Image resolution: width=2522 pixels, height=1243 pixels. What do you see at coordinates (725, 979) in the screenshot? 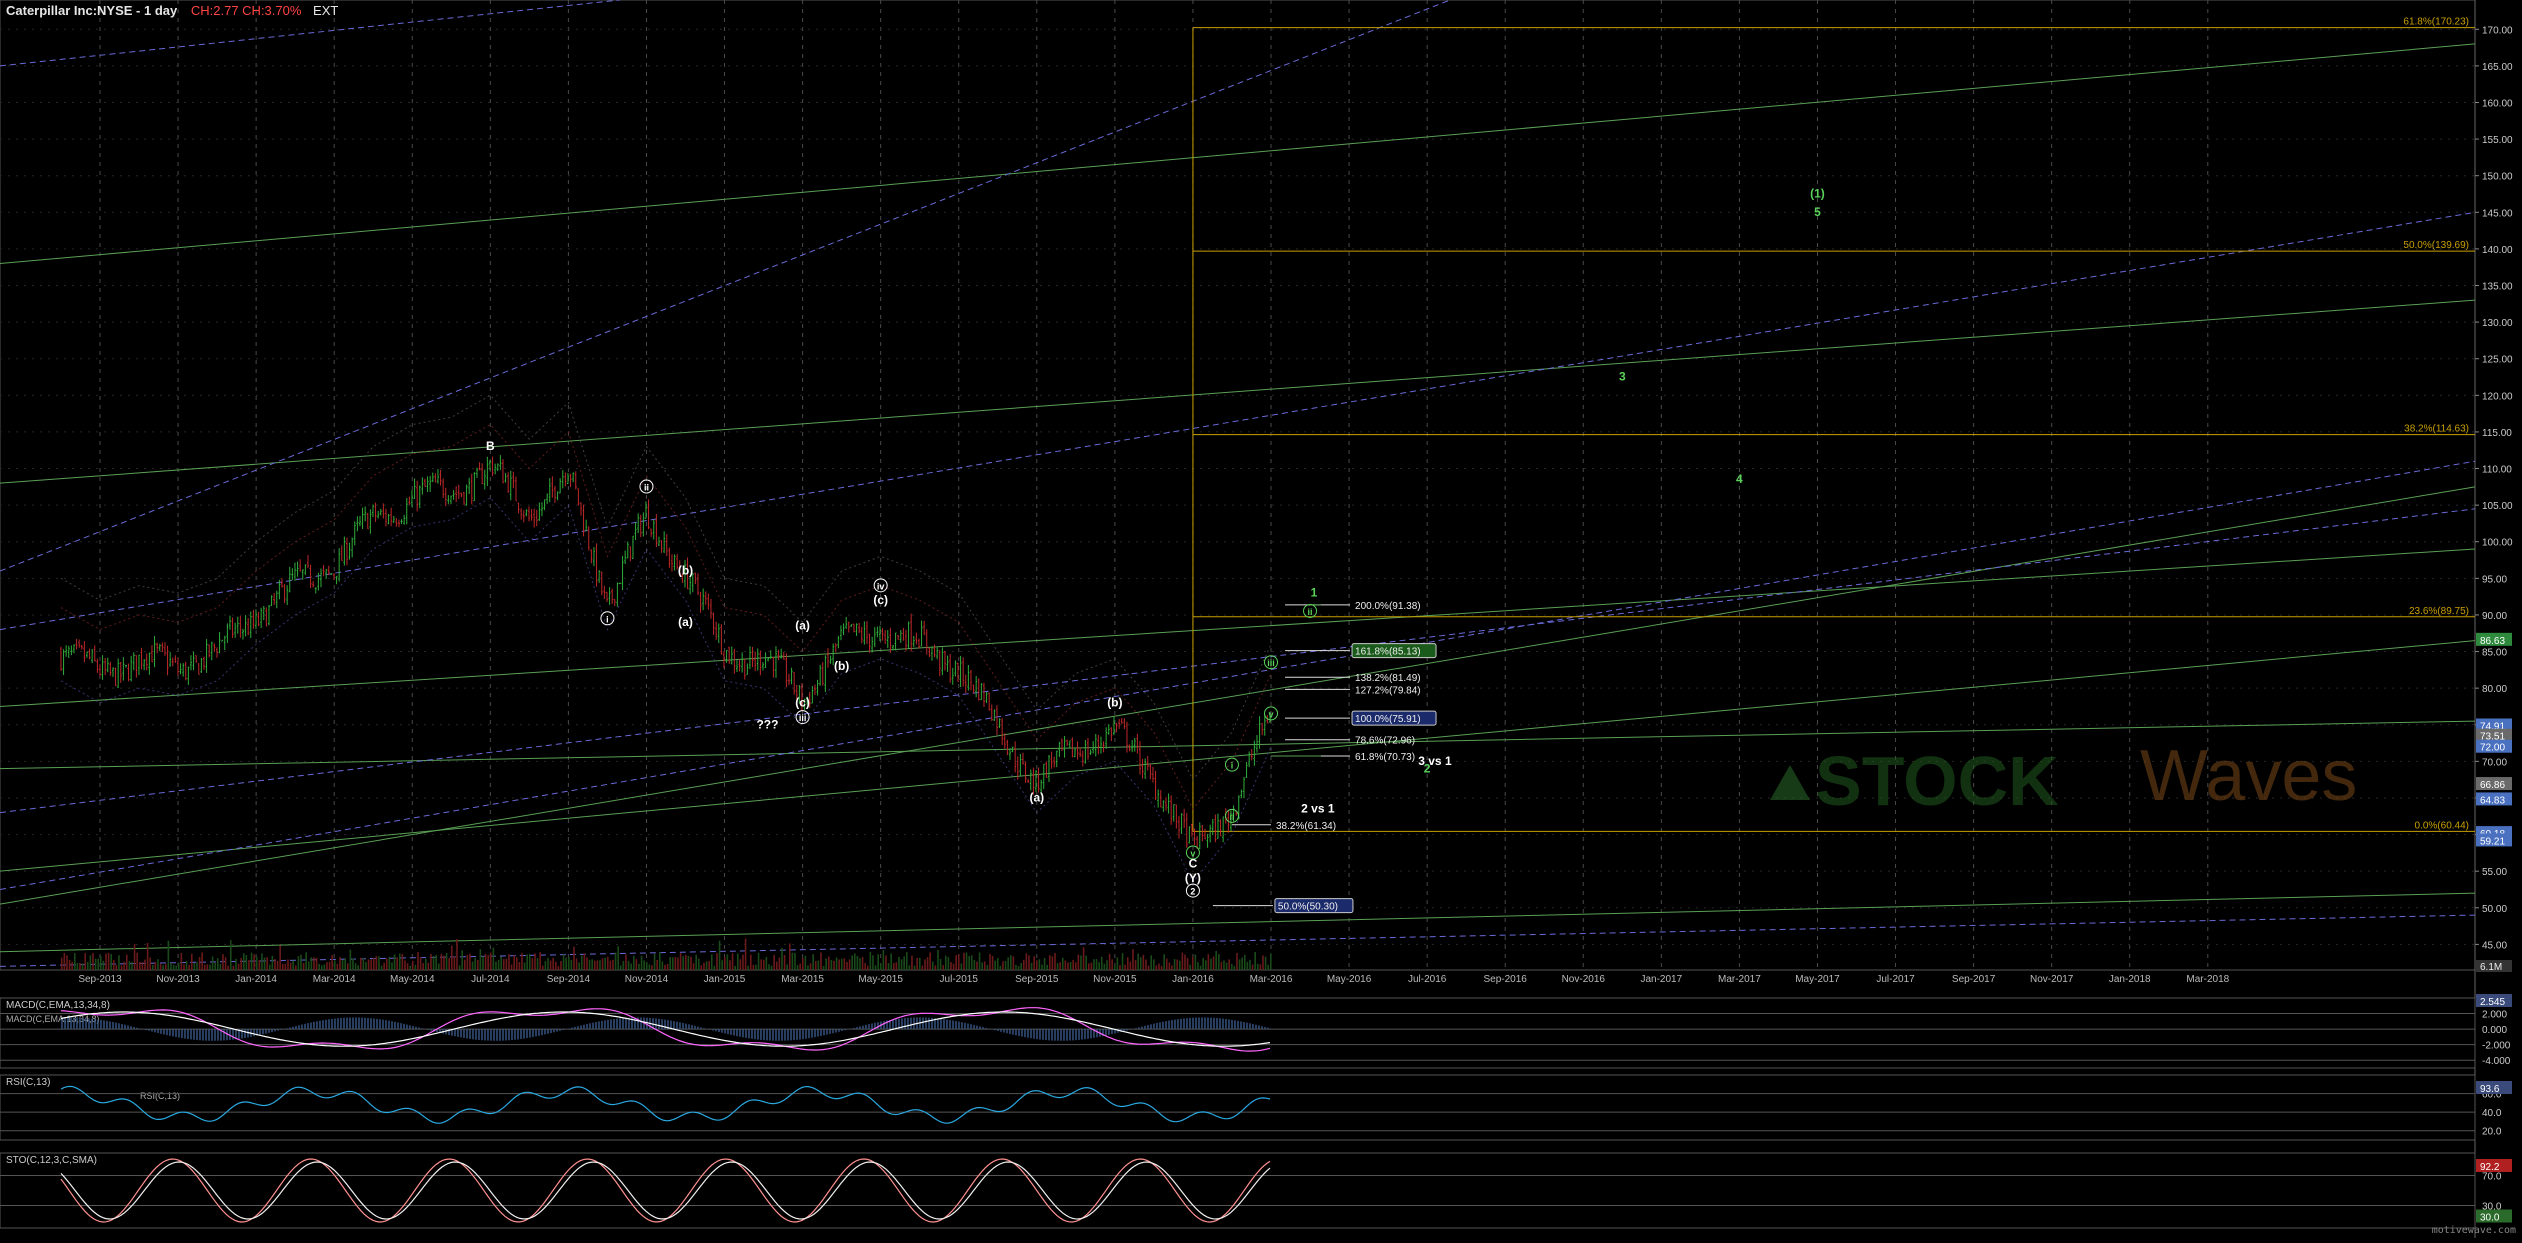
I see `x-tick-label: Jan-2015` at bounding box center [725, 979].